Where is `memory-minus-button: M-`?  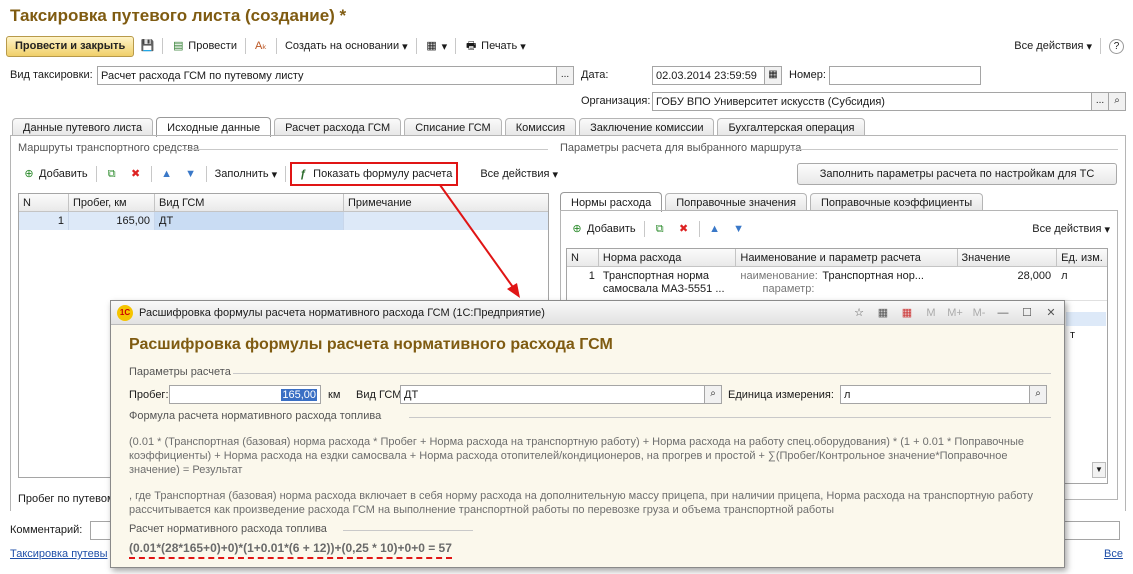
memory-minus-button: M- is located at coordinates (979, 313).